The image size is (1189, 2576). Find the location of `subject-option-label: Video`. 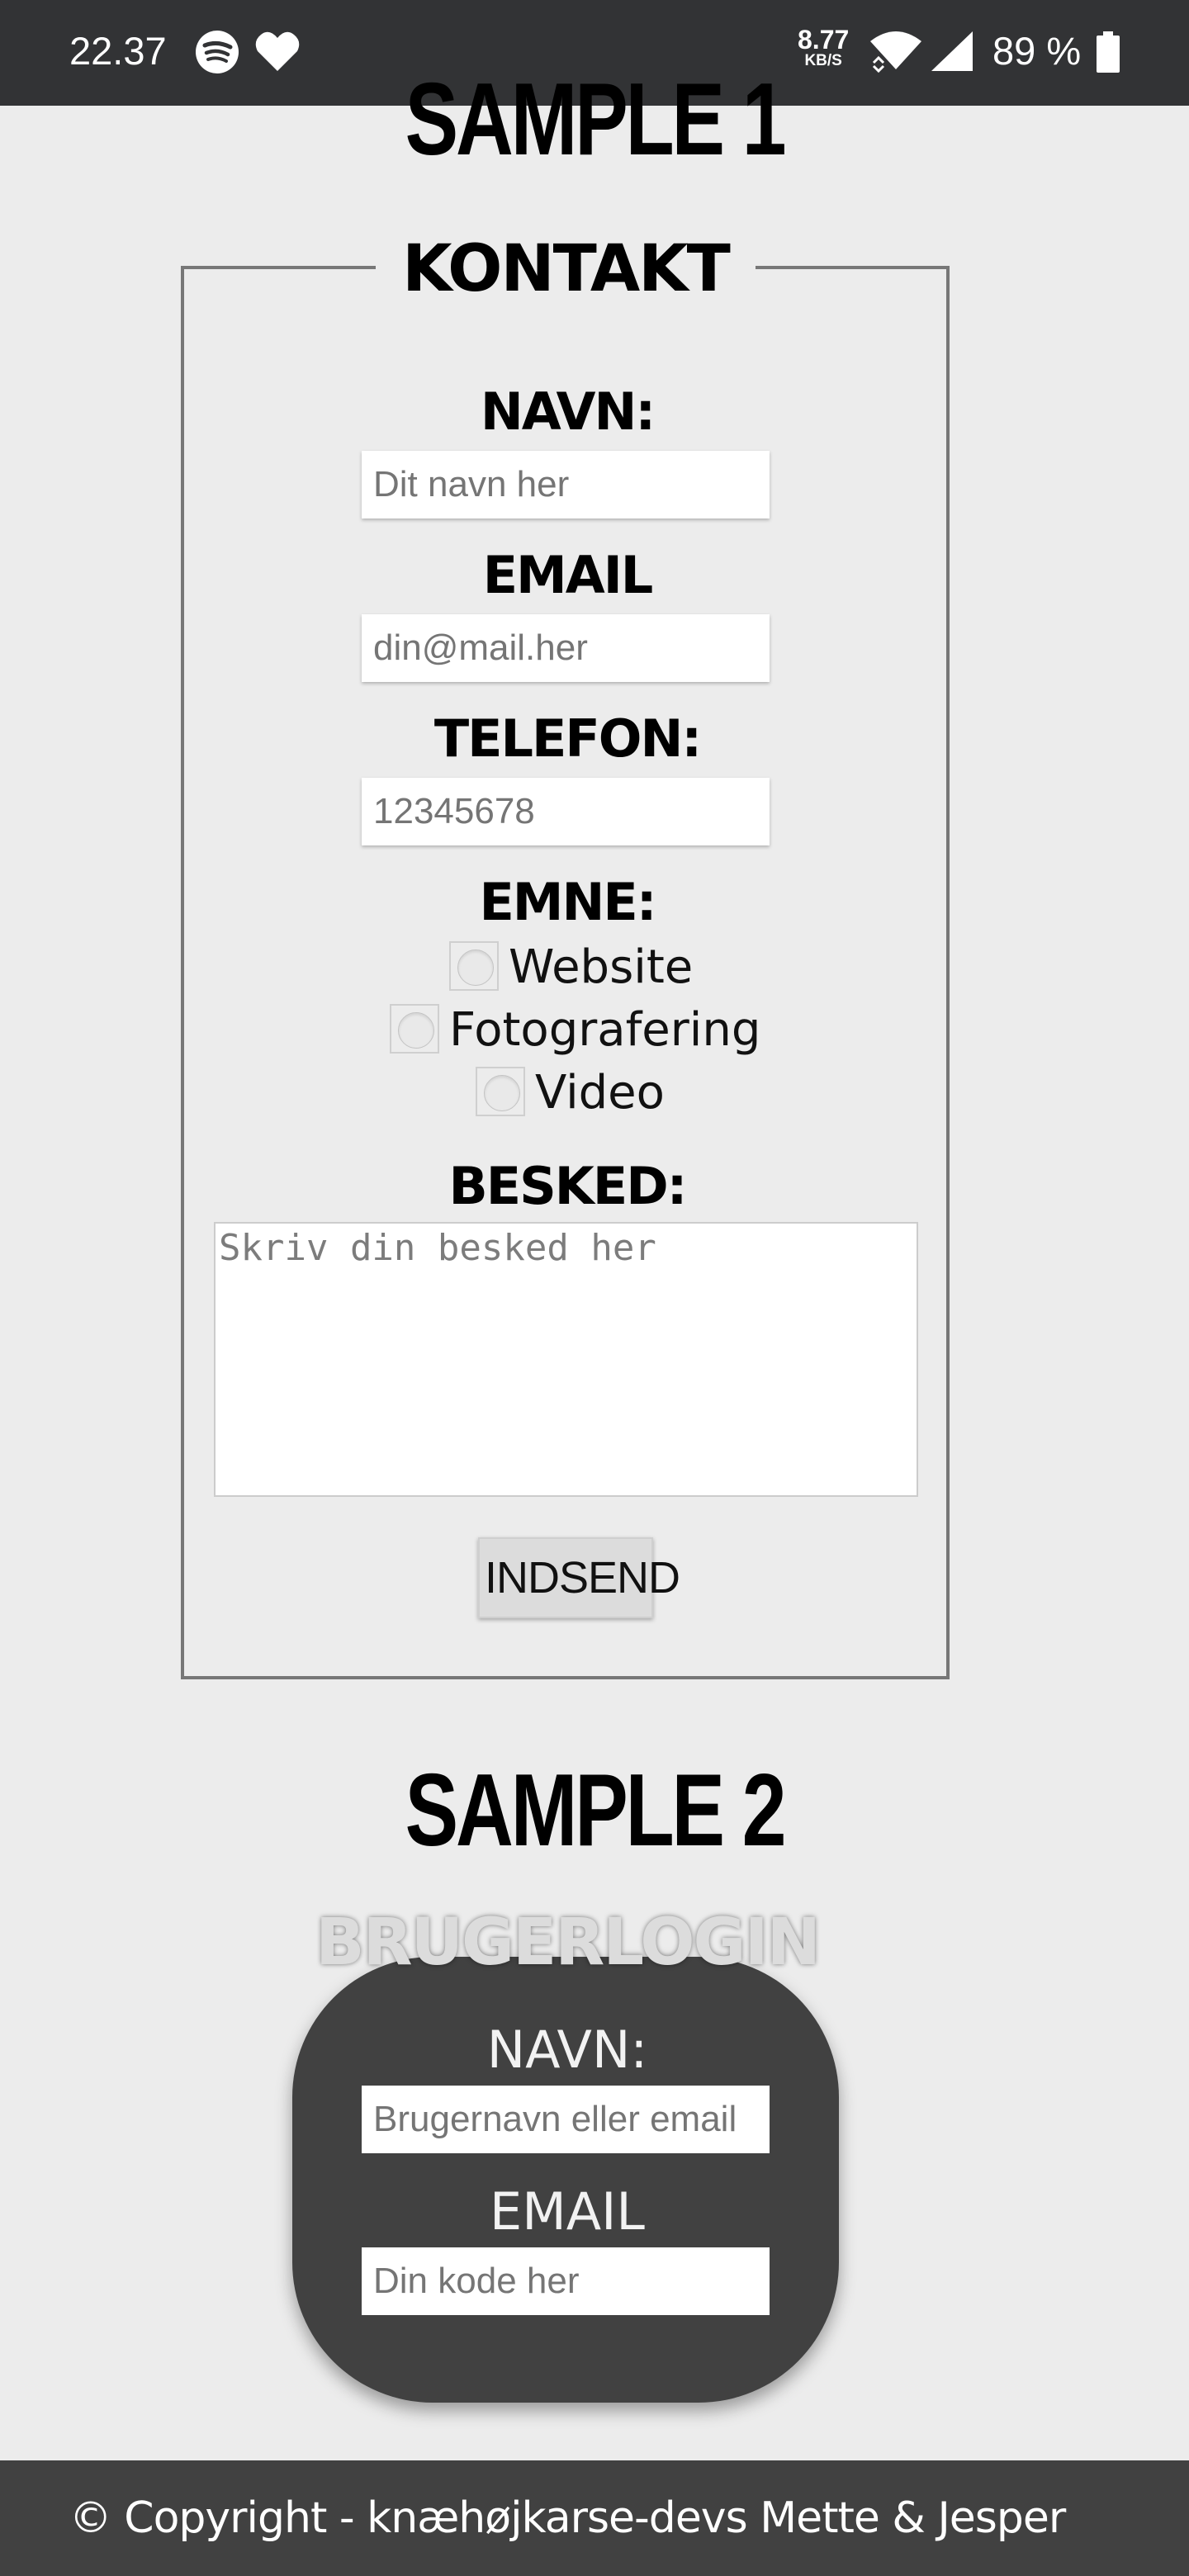

subject-option-label: Video is located at coordinates (600, 1093).